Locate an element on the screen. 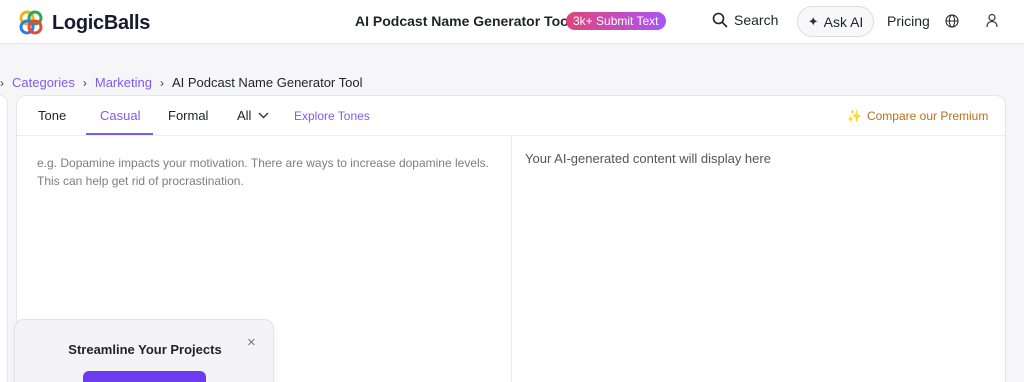 This screenshot has height=382, width=1024. compare-premium-label: Compare our Premium is located at coordinates (927, 116).